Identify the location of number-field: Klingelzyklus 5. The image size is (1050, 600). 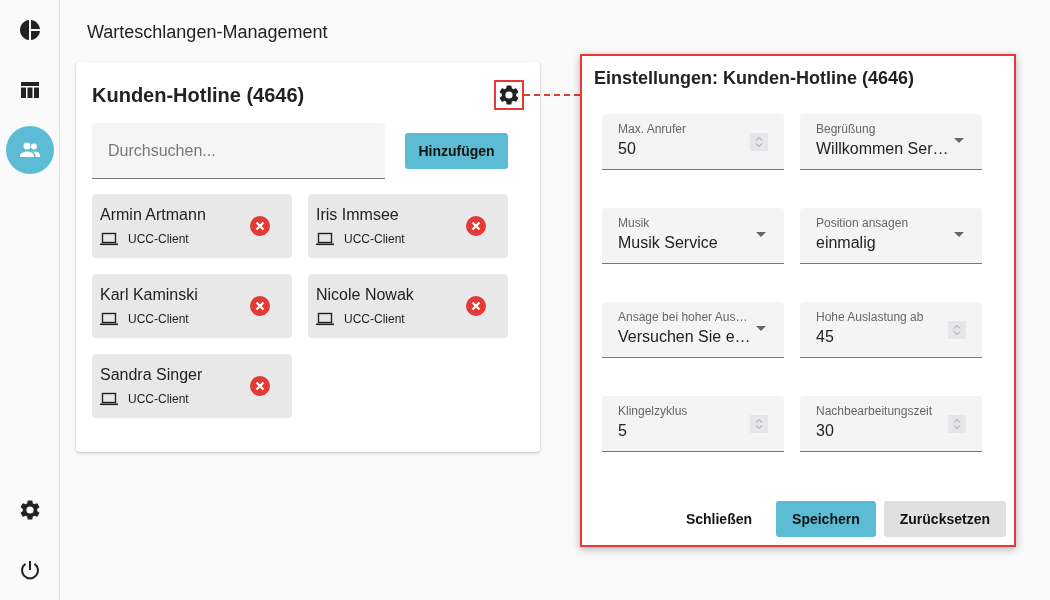
(693, 424).